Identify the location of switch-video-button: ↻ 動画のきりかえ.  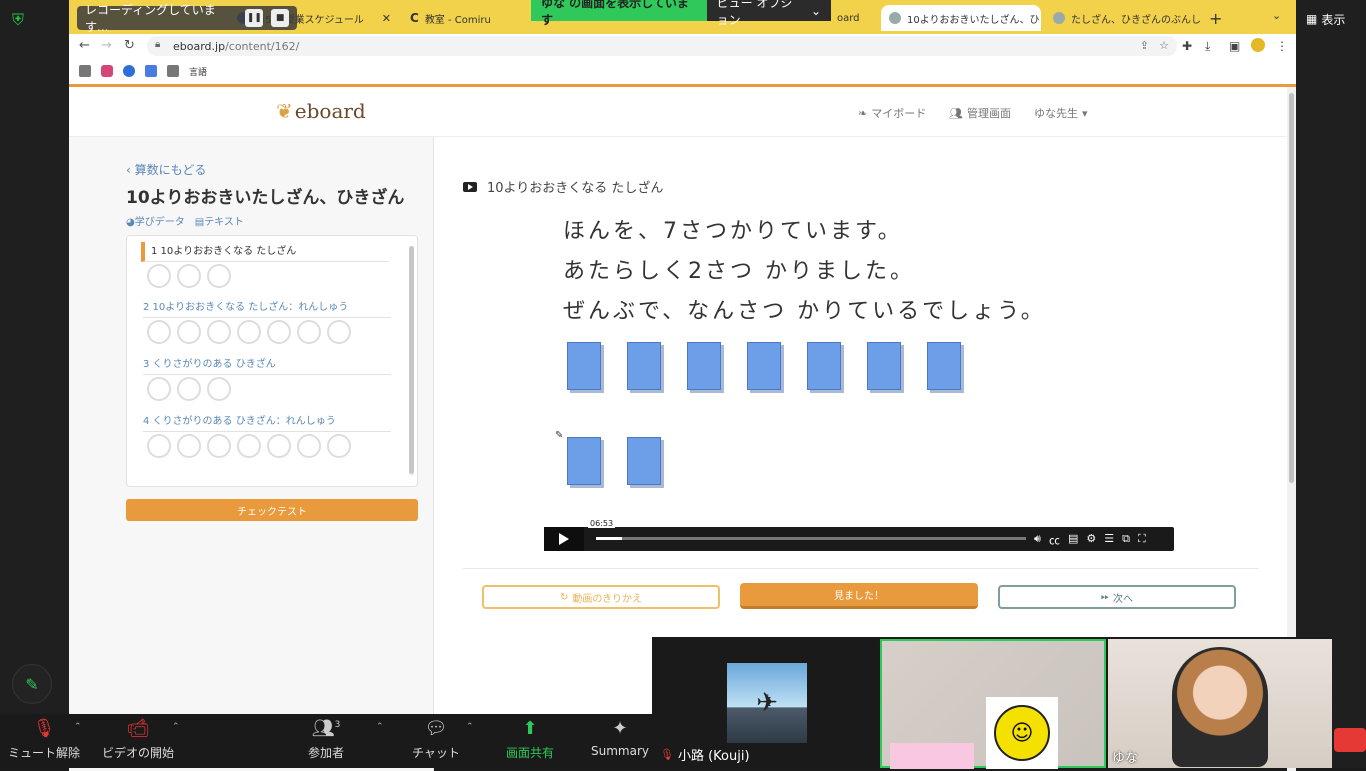
(601, 597).